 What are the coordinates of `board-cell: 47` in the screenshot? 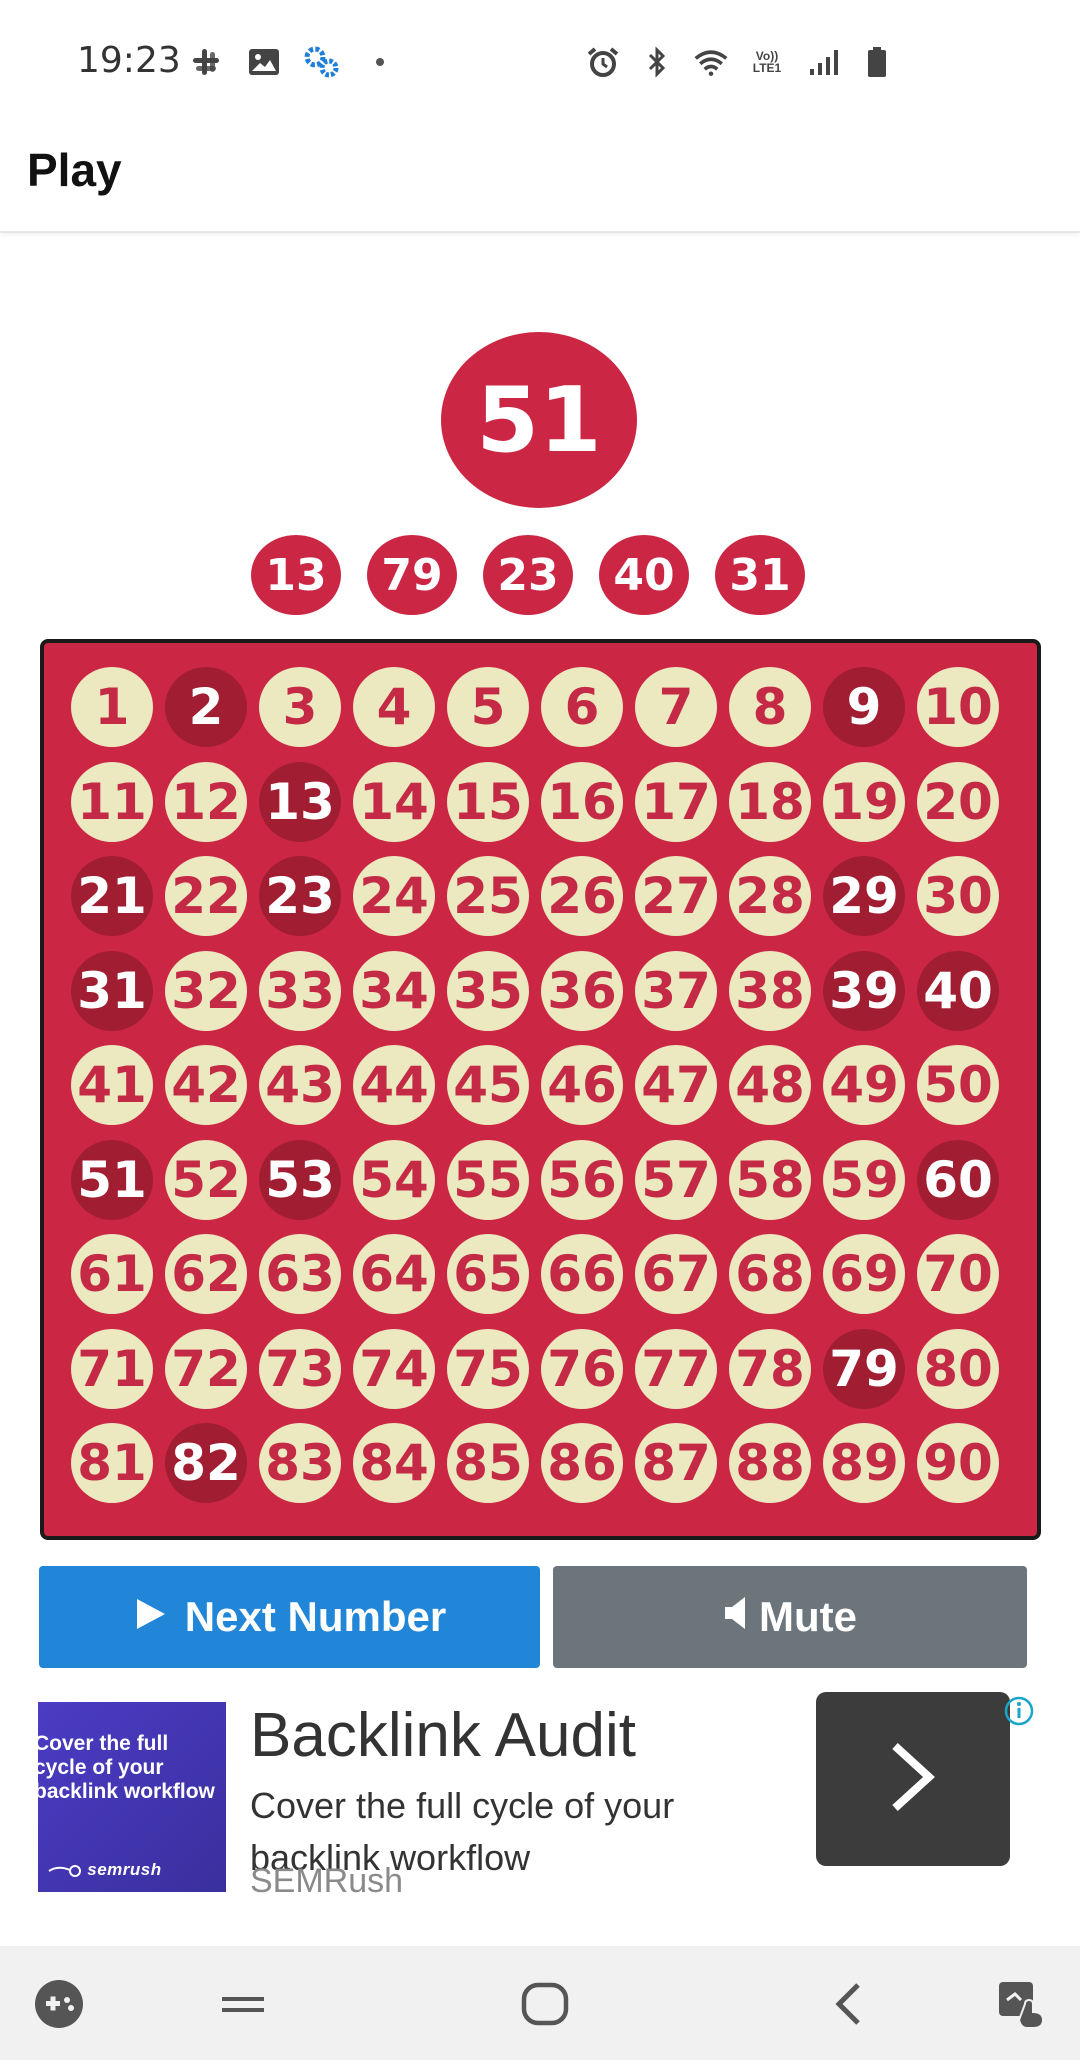 It's located at (676, 1085).